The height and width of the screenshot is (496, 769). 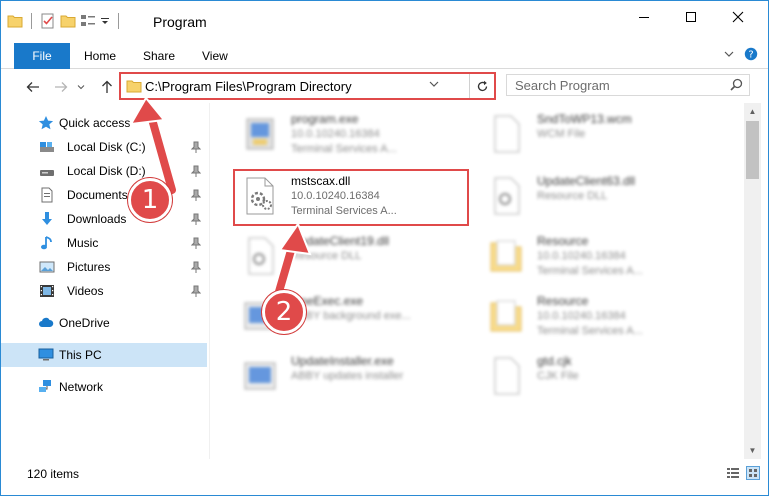 What do you see at coordinates (558, 376) in the screenshot?
I see `file-type: CJK File` at bounding box center [558, 376].